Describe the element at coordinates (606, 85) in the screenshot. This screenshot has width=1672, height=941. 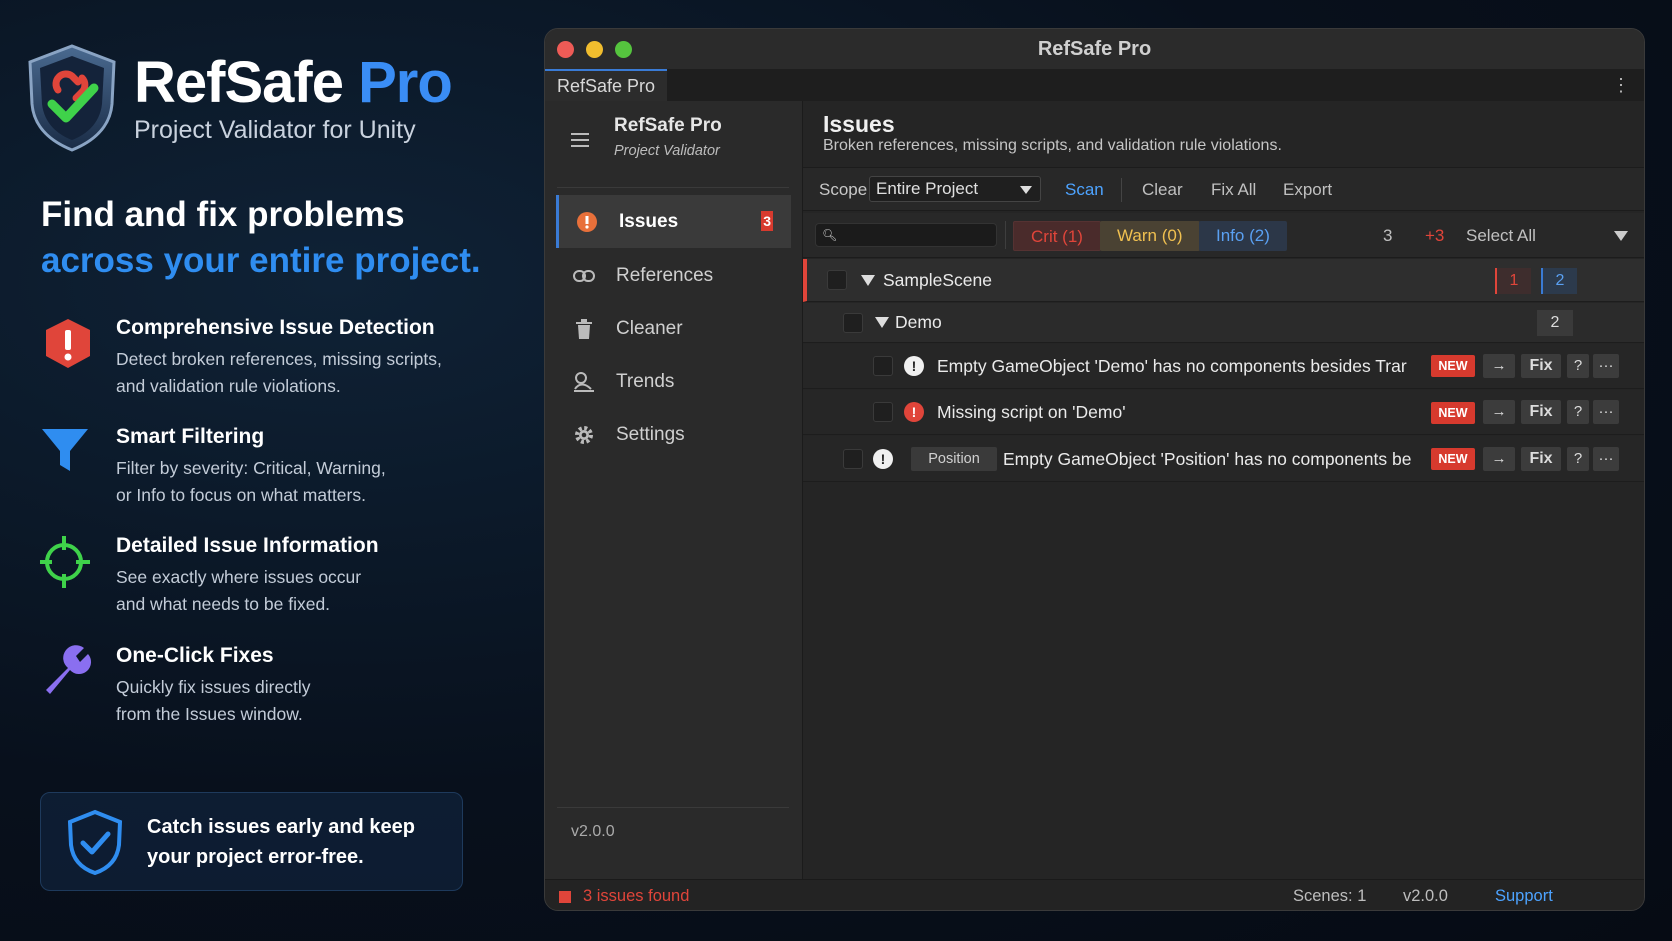
I see `tab-refsafe-pro: RefSafe Pro` at that location.